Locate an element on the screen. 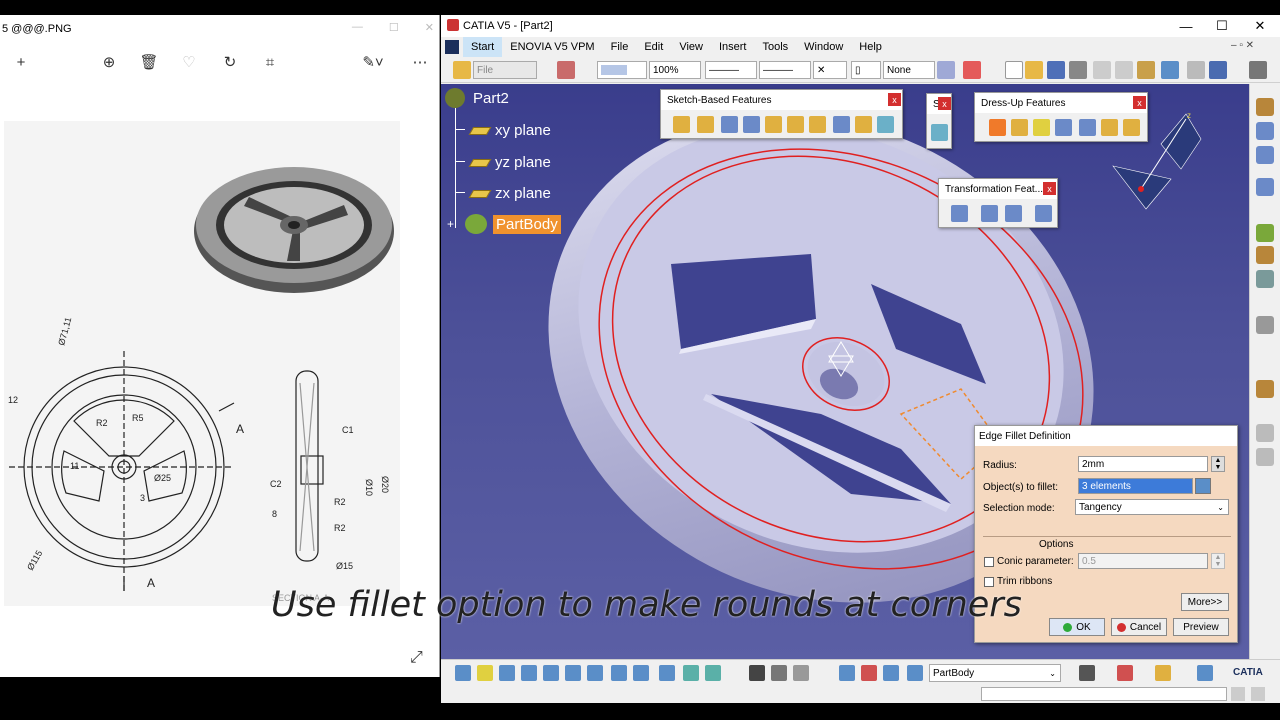 The image size is (1280, 720). selection-mode-select: Tangency ⌄ is located at coordinates (1152, 507).